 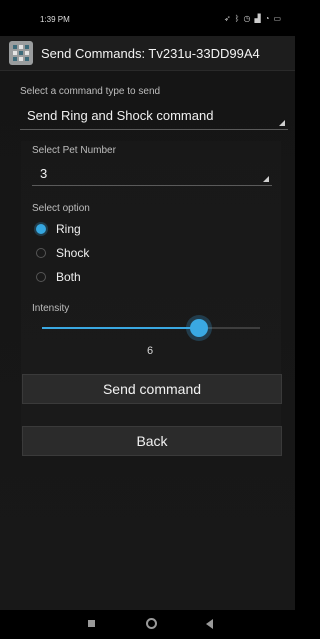 What do you see at coordinates (147, 18) in the screenshot?
I see `status-bar: 1:39 PM ➶ ᛒ ◷ ▟ ◔ ▭` at bounding box center [147, 18].